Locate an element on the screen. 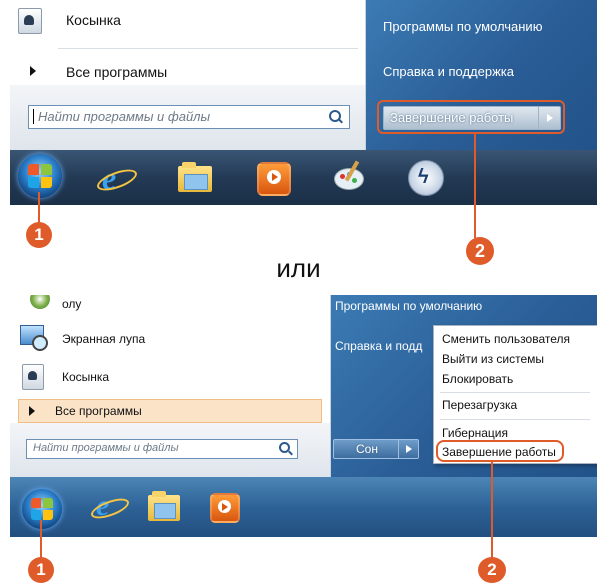 The width and height of the screenshot is (597, 583). taskbar: e ϟ is located at coordinates (303, 177).